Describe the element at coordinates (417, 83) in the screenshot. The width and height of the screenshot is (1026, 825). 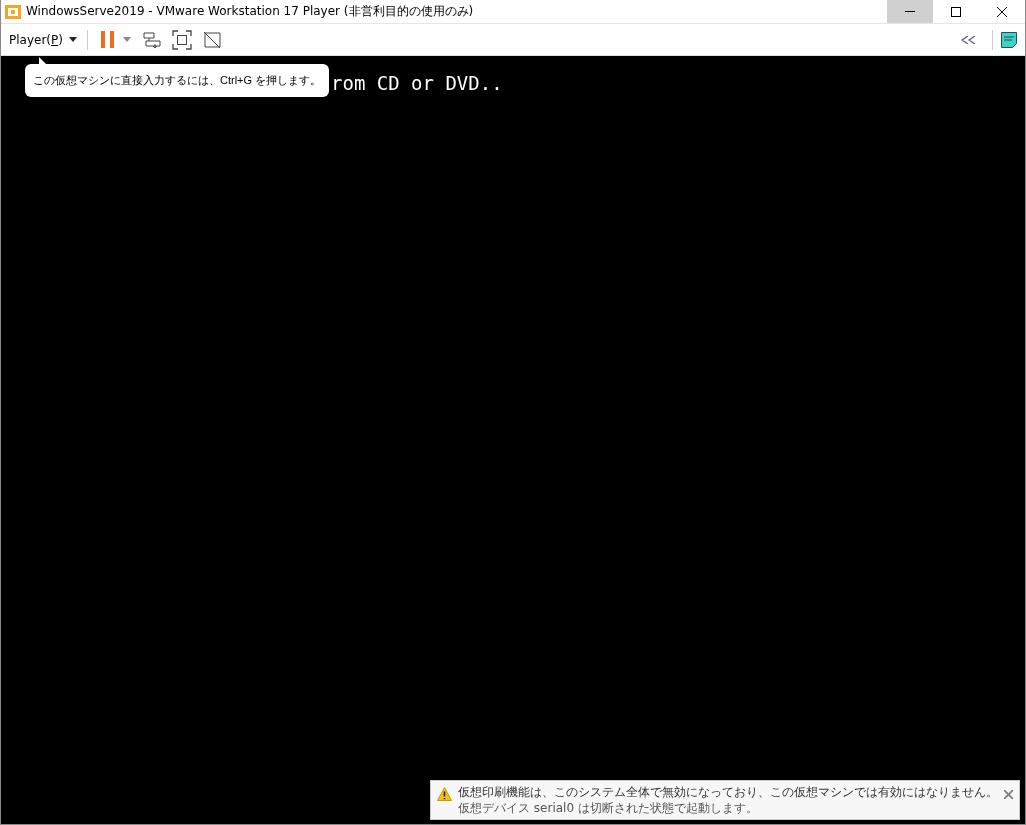
I see `console-text: rom CD or DVD..` at that location.